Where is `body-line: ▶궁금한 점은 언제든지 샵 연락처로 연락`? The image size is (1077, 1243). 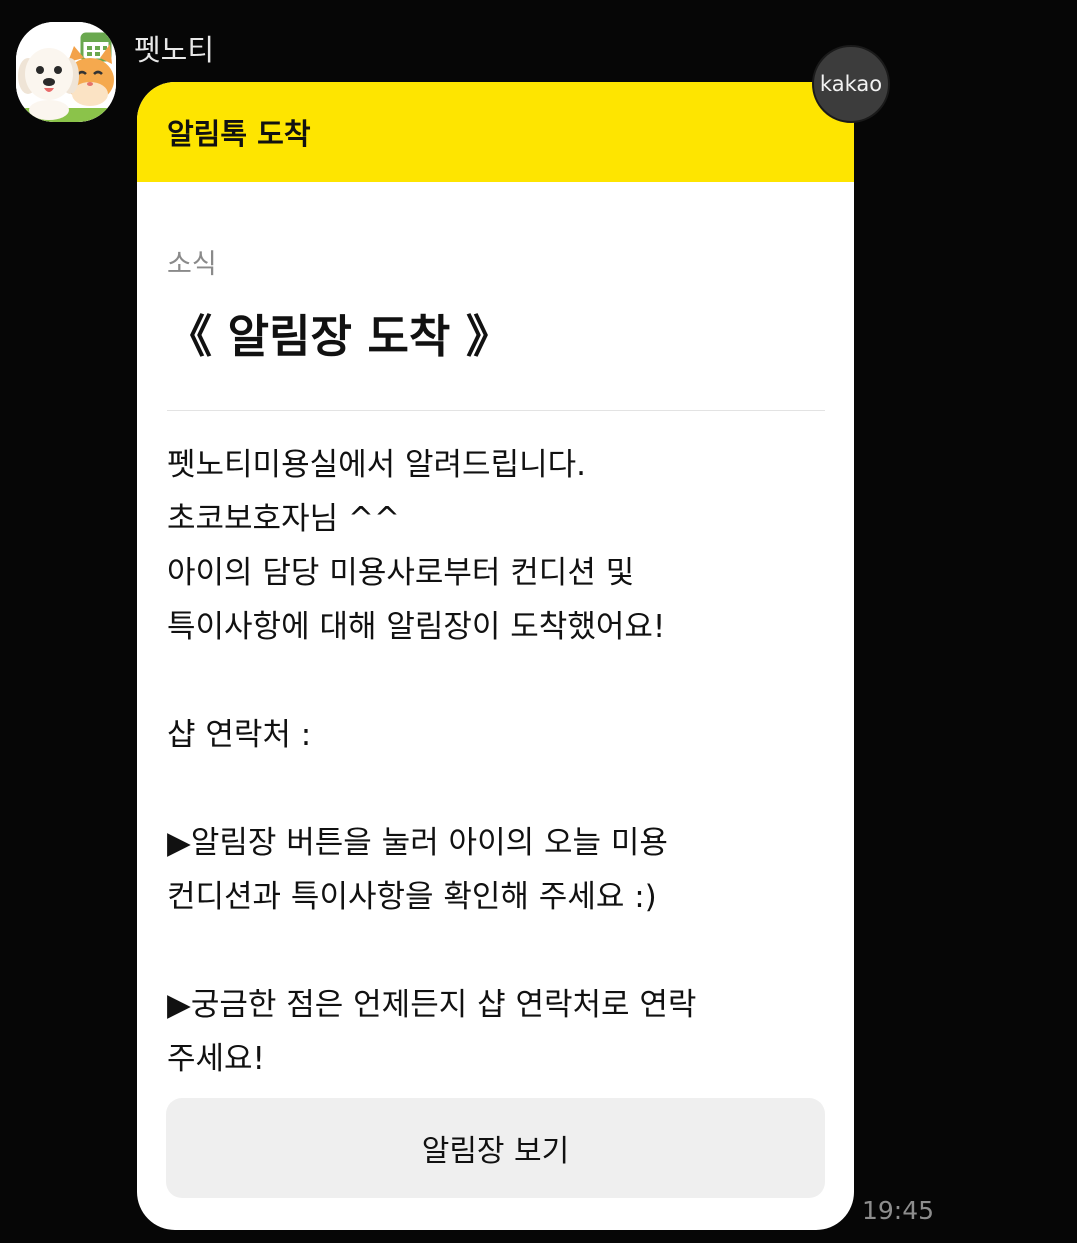 body-line: ▶궁금한 점은 언제든지 샵 연락처로 연락 is located at coordinates (432, 1005).